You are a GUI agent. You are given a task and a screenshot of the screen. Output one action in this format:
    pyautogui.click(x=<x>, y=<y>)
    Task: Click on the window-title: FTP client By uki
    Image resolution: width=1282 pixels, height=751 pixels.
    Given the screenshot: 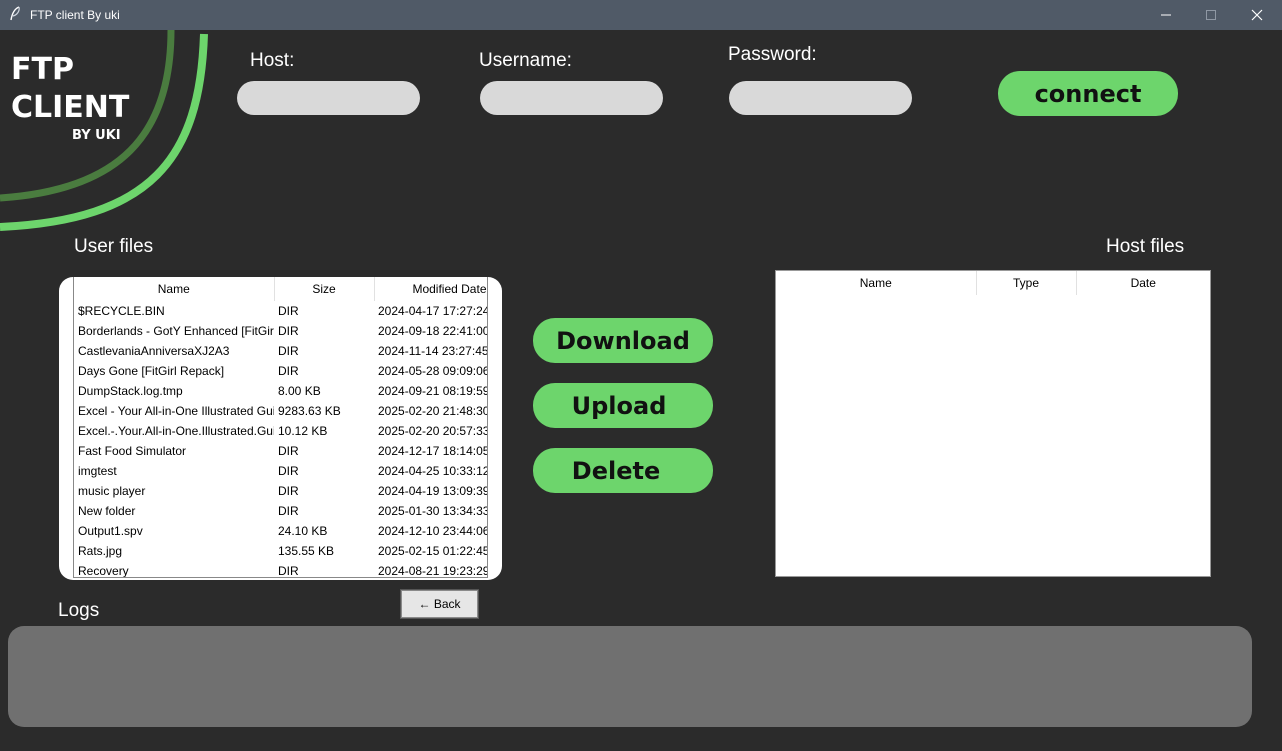 What is the action you would take?
    pyautogui.click(x=75, y=15)
    